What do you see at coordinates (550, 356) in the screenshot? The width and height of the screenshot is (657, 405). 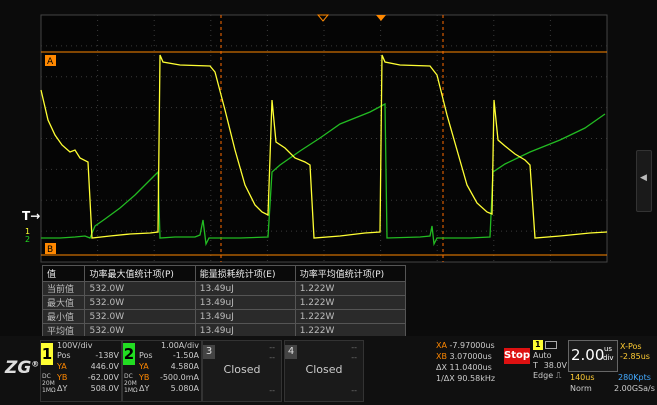 I see `trigger-mode: Auto` at bounding box center [550, 356].